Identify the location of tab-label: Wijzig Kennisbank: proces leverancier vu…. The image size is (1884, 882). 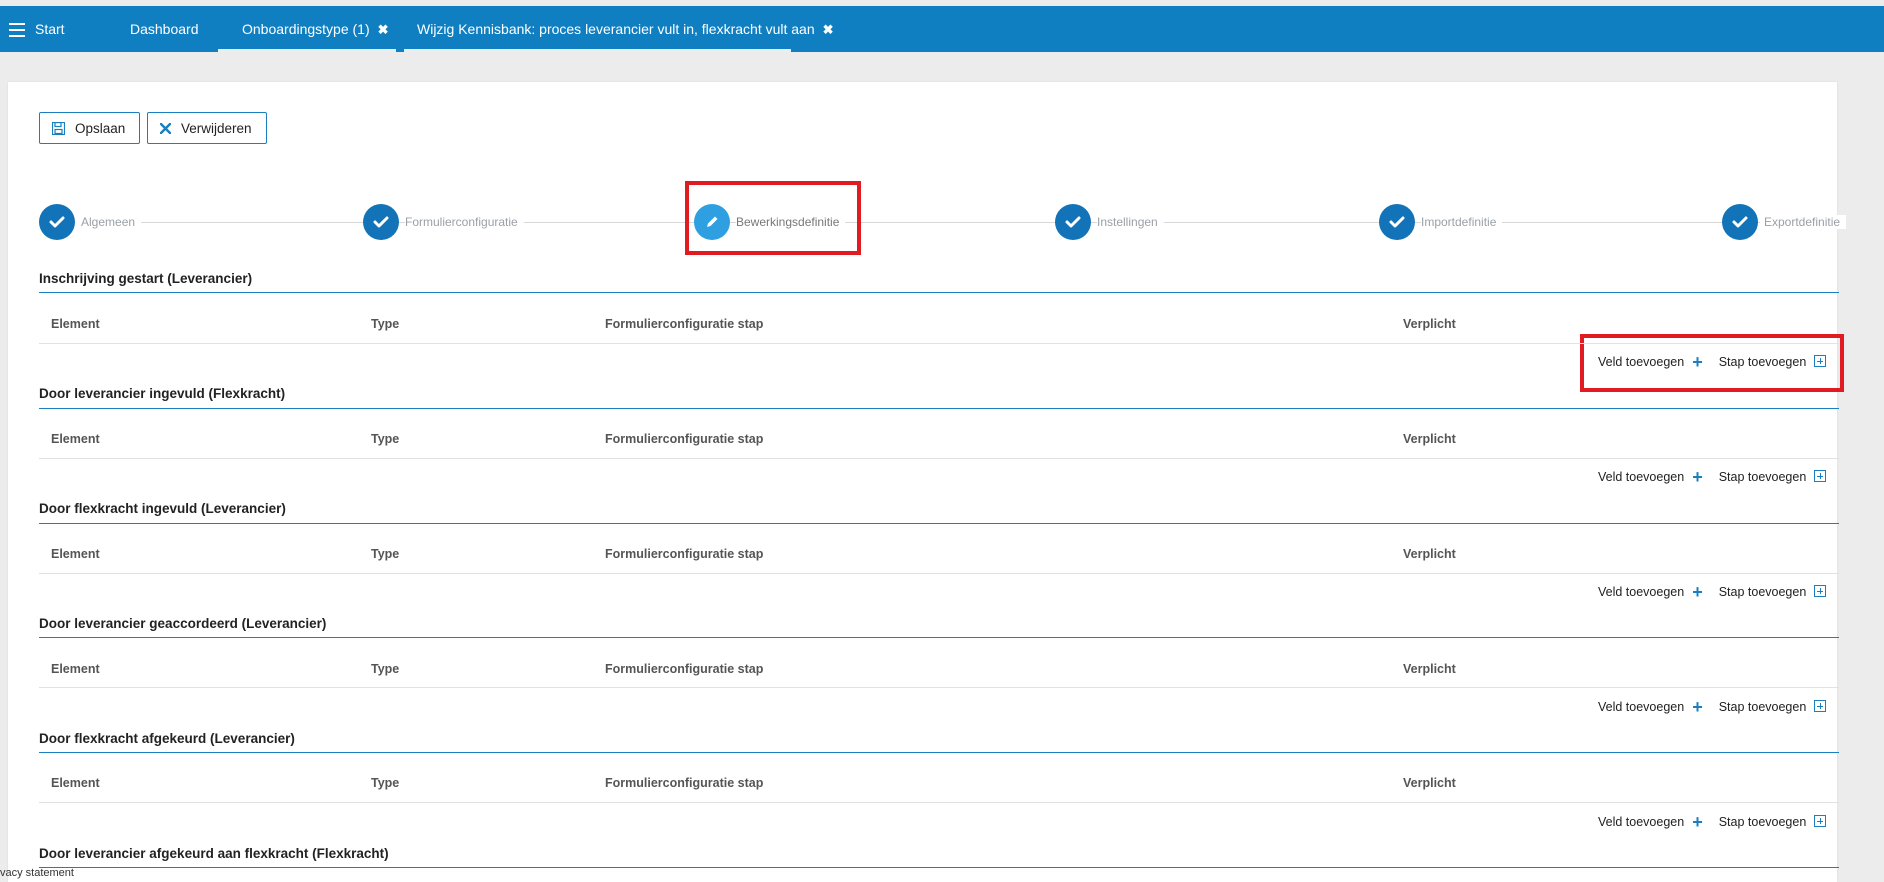
(616, 29).